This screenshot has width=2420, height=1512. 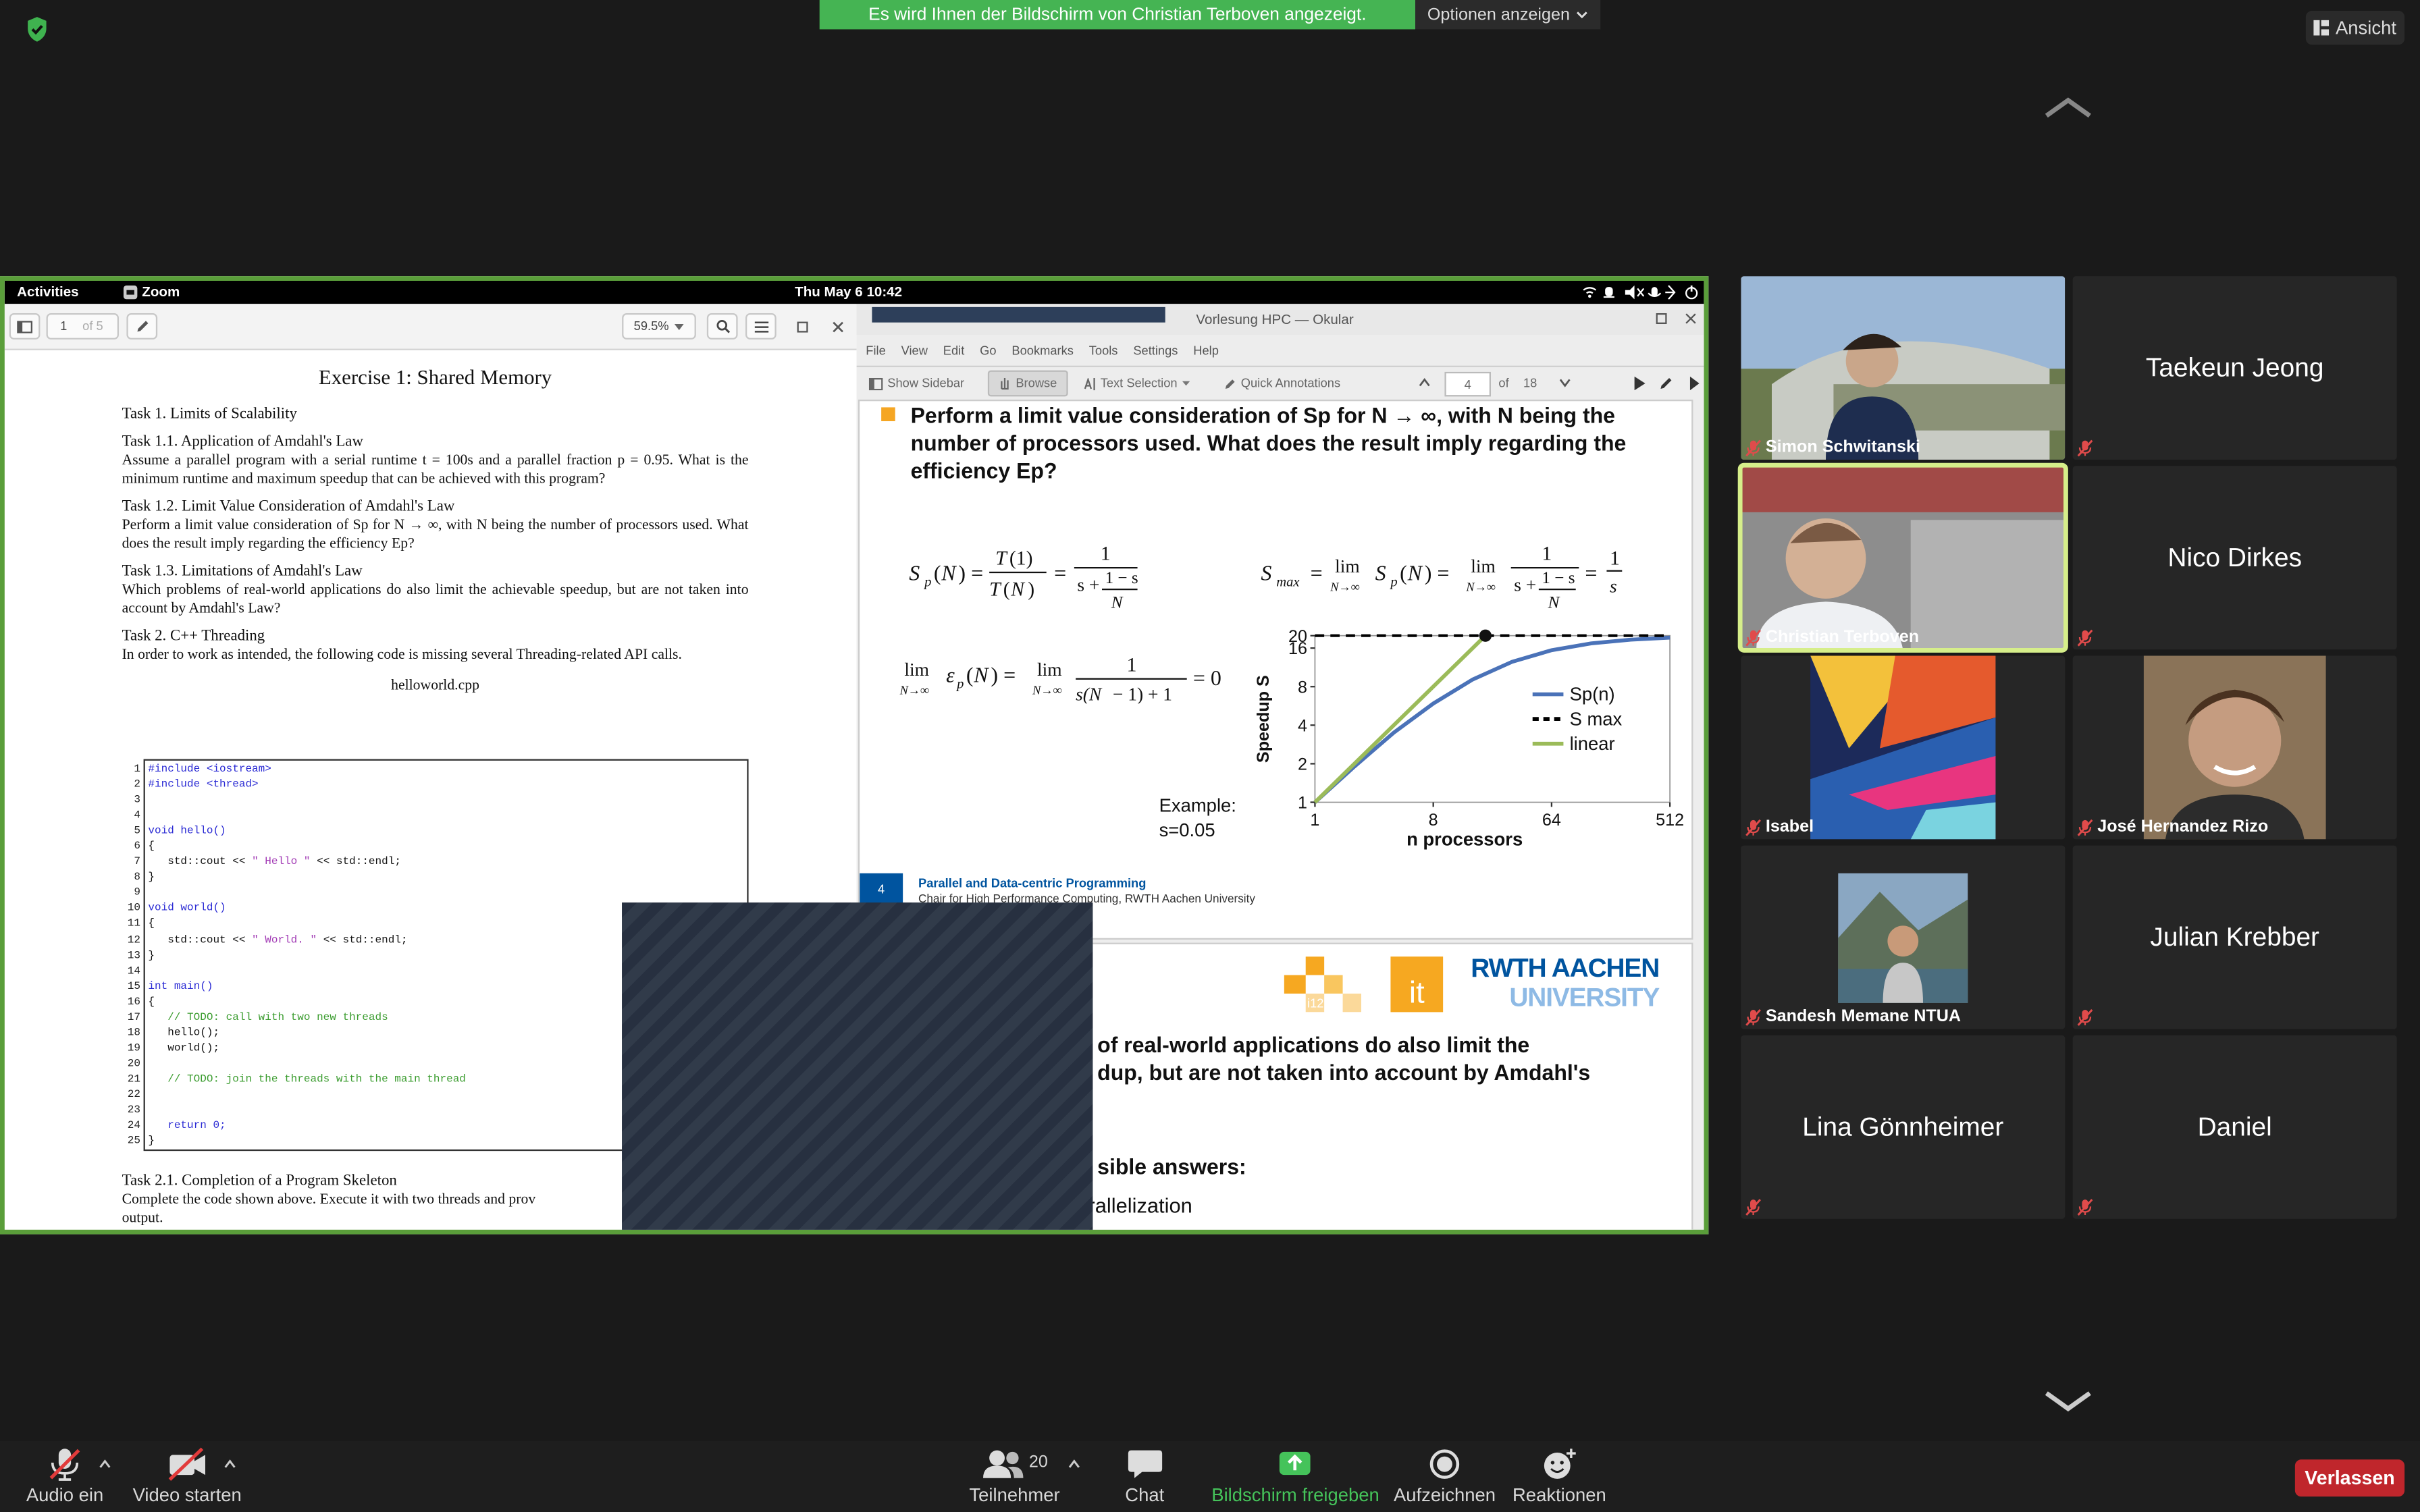 What do you see at coordinates (1903, 368) in the screenshot?
I see `participant-tile-simon-schwitanski: Simon Schwitanski` at bounding box center [1903, 368].